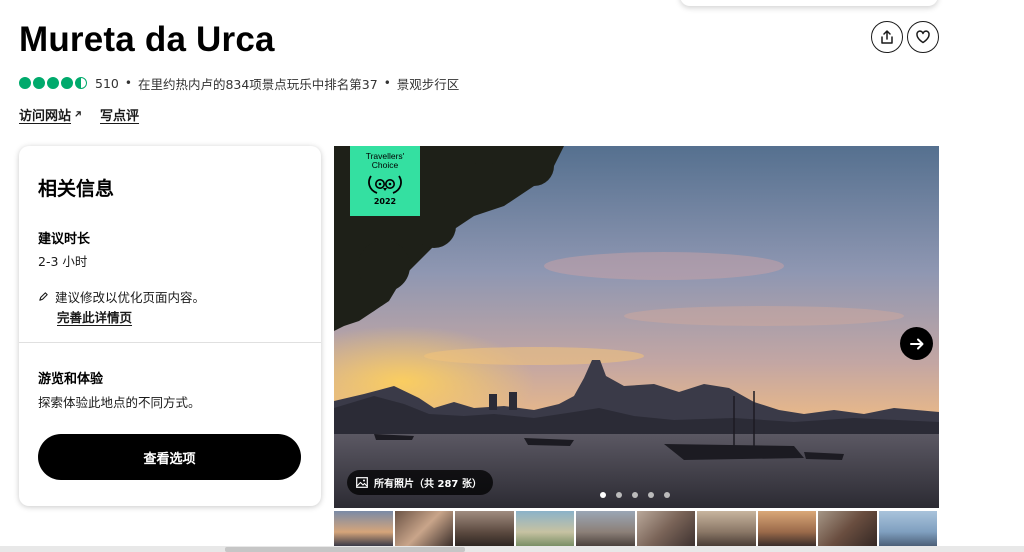 The height and width of the screenshot is (552, 1024). I want to click on heart-icon, so click(923, 37).